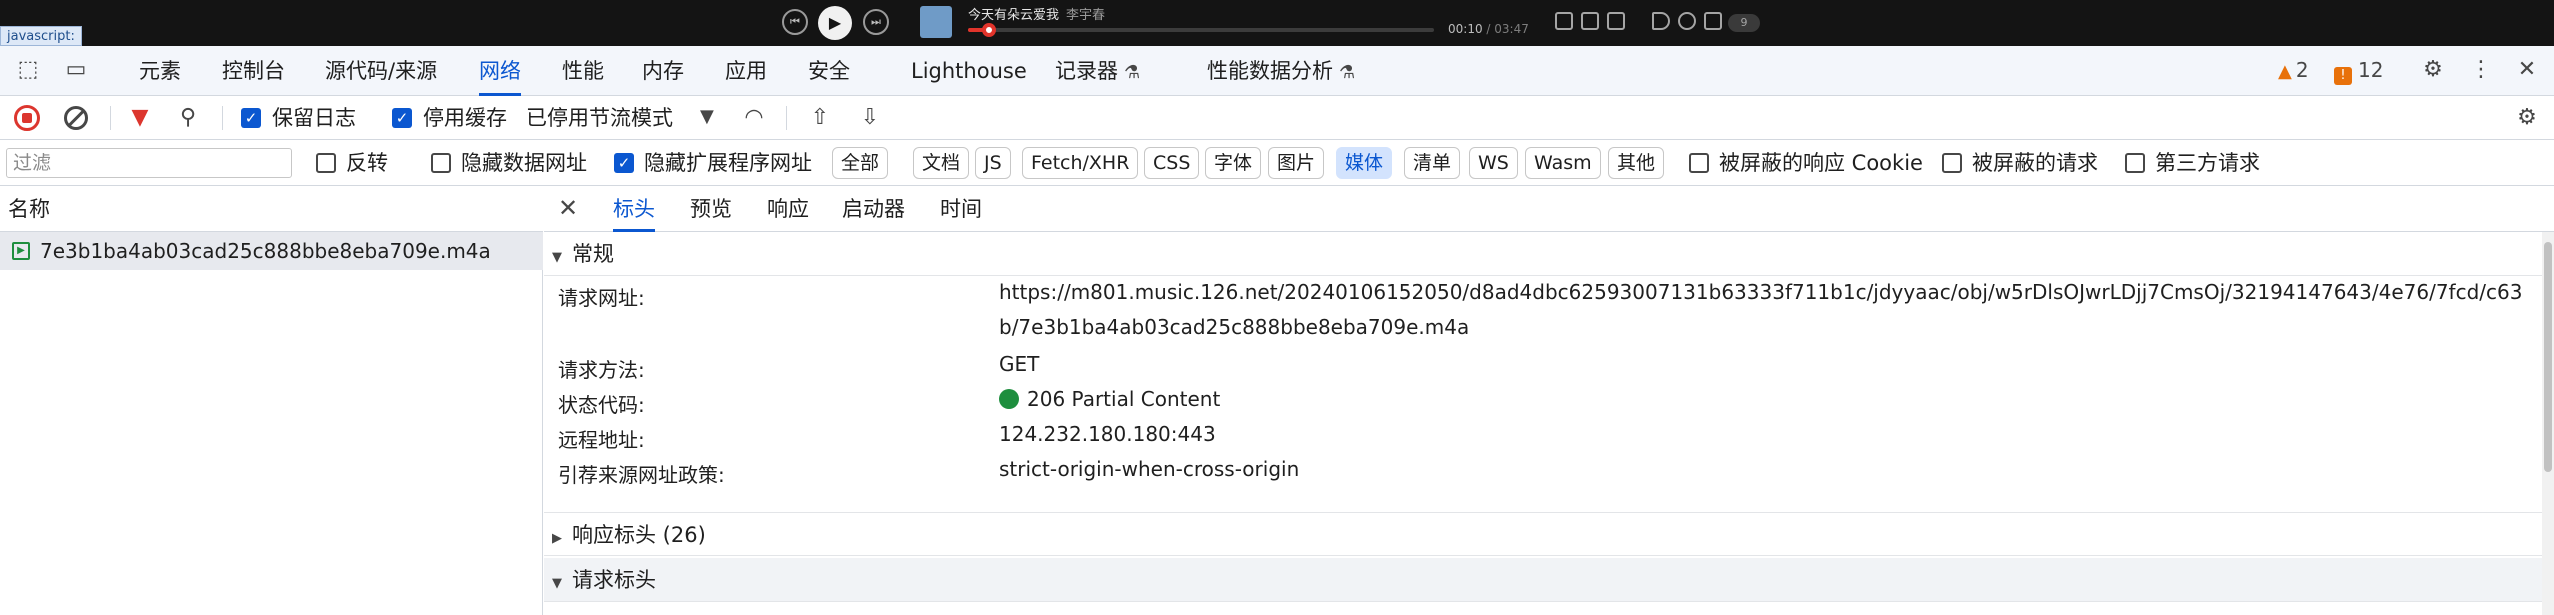 This screenshot has width=2554, height=615. I want to click on tab-memory: 内存, so click(663, 71).